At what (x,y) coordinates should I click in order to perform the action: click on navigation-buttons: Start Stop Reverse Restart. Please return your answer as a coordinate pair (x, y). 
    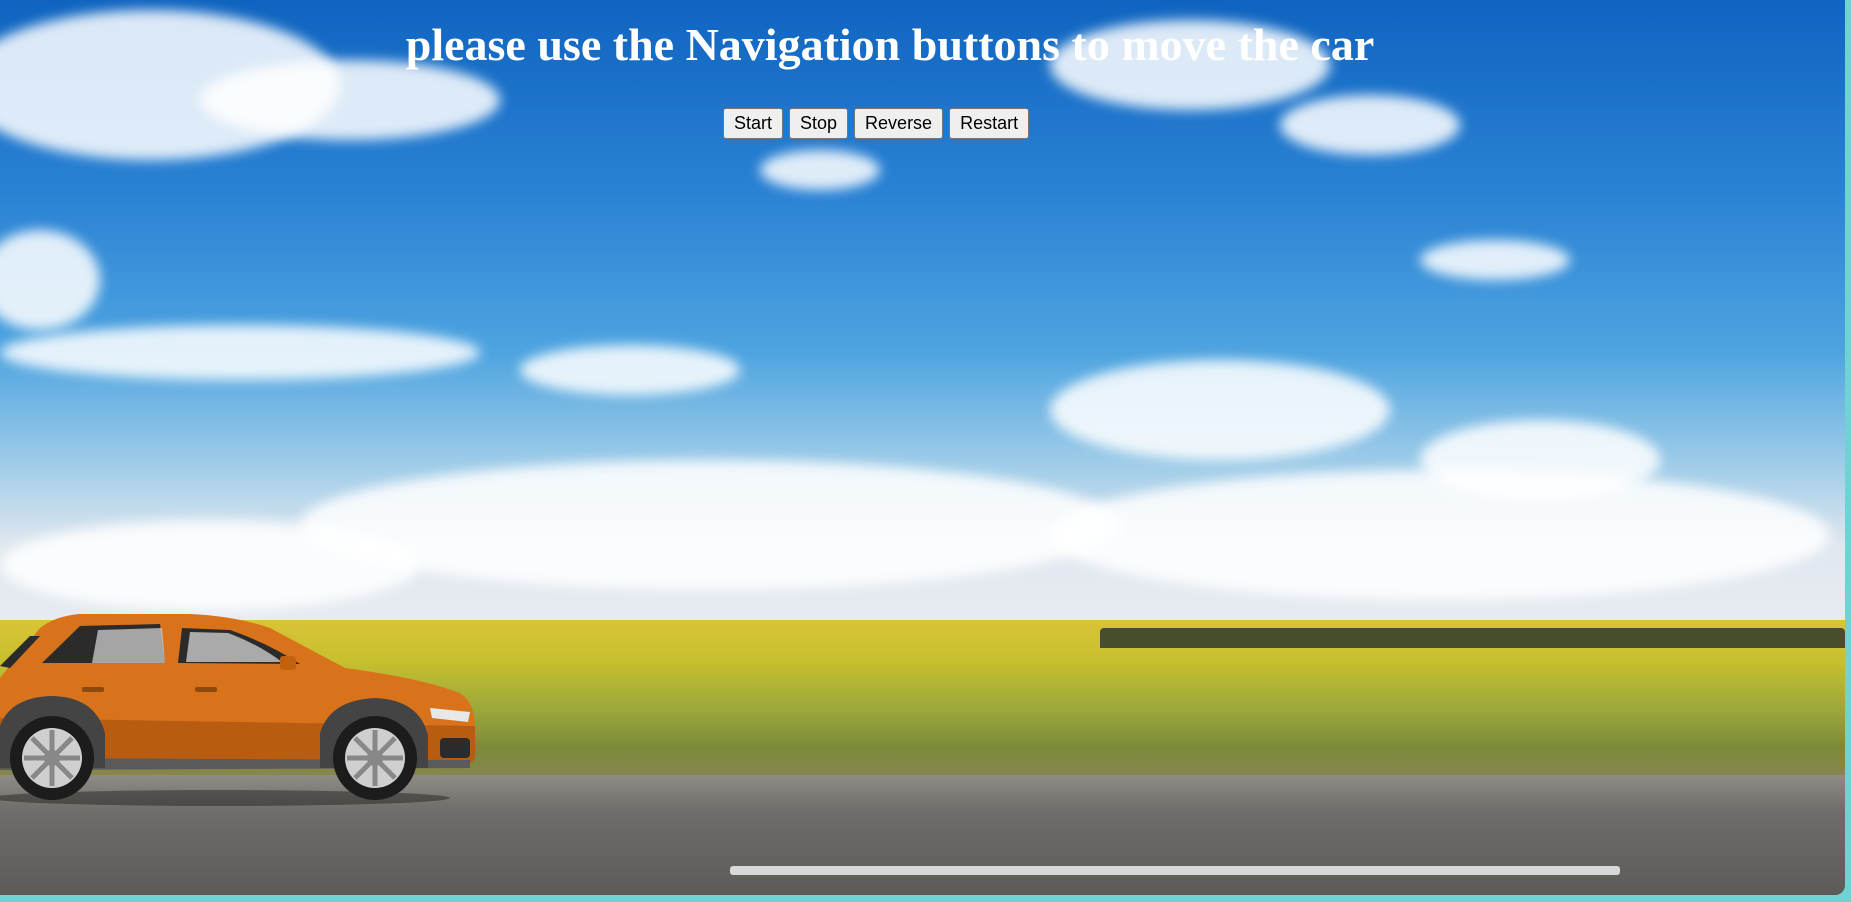
    Looking at the image, I should click on (876, 123).